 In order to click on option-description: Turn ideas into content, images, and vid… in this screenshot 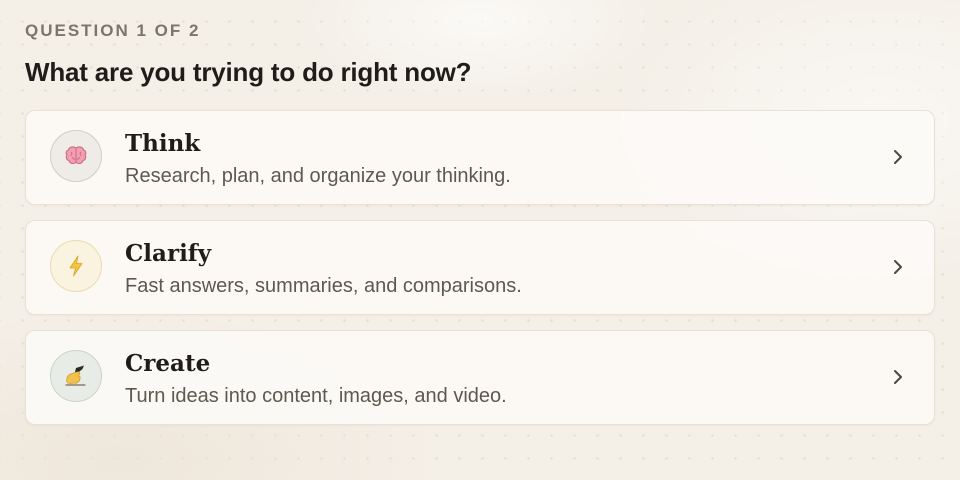, I will do `click(316, 396)`.